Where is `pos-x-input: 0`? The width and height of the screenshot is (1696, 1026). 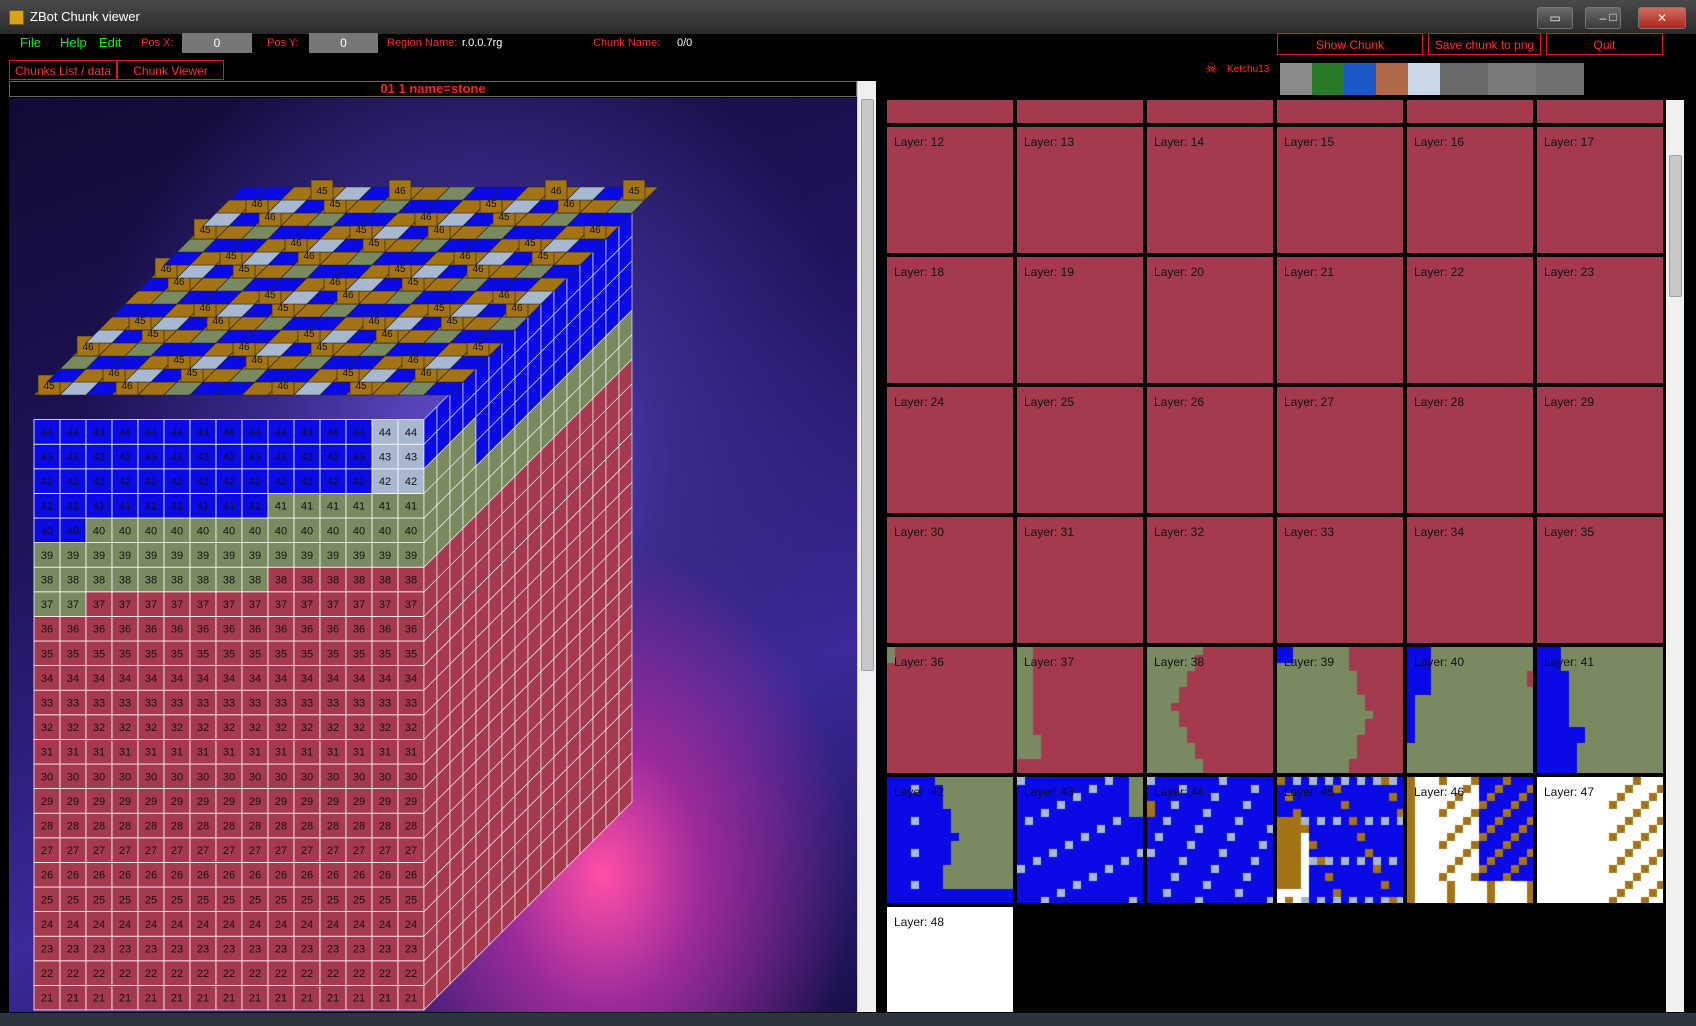
pos-x-input: 0 is located at coordinates (217, 43).